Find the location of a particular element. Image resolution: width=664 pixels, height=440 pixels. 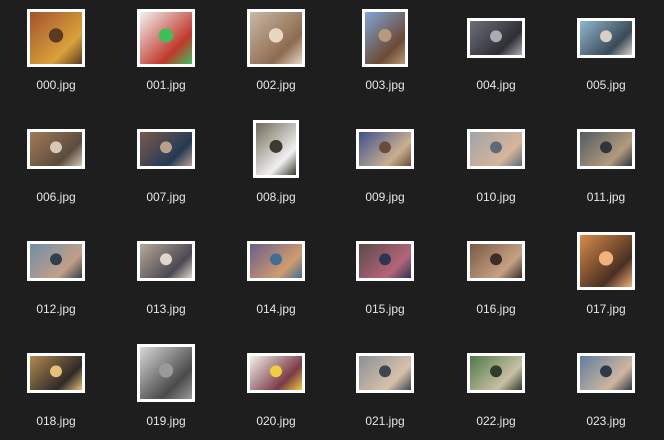

file-item: 012.jpg is located at coordinates (56, 276).